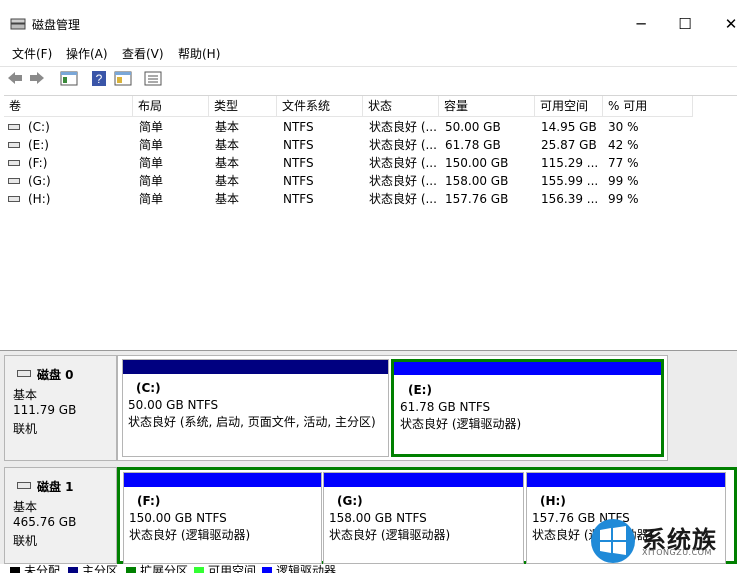 The height and width of the screenshot is (573, 737). I want to click on toolbar: ?, so click(368, 78).